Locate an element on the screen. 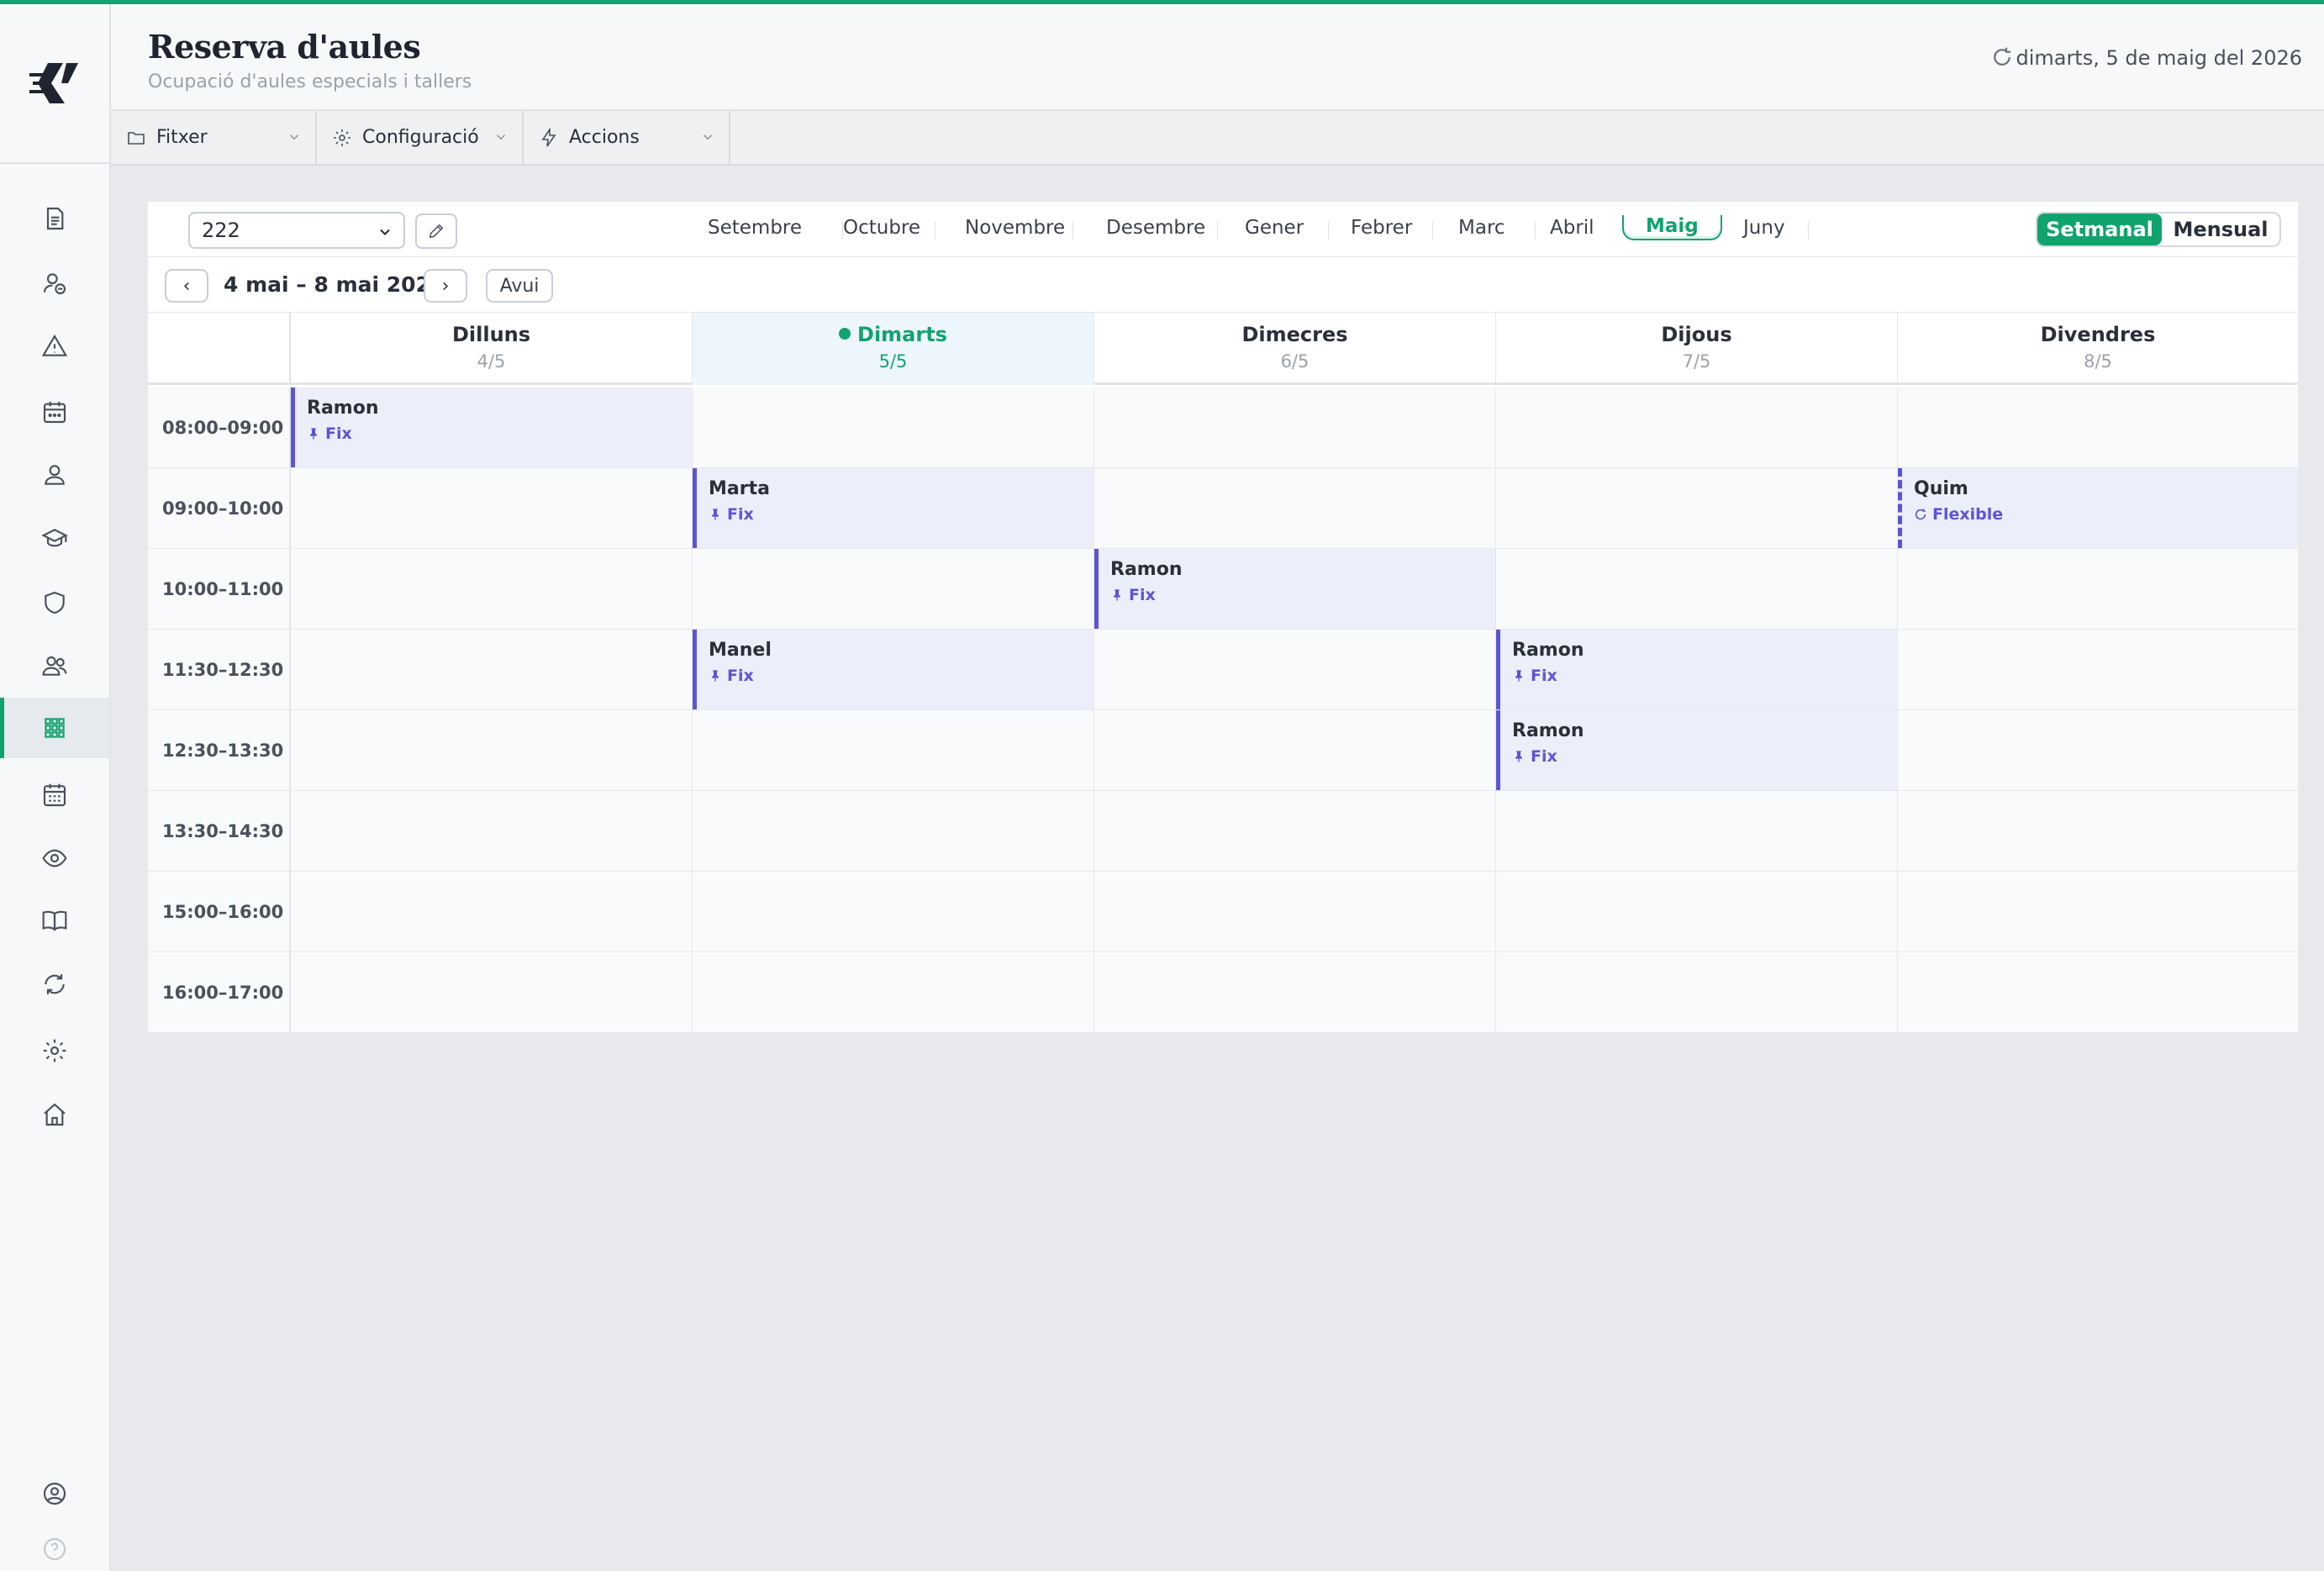  month-tab-desembre: Desembre is located at coordinates (1155, 228).